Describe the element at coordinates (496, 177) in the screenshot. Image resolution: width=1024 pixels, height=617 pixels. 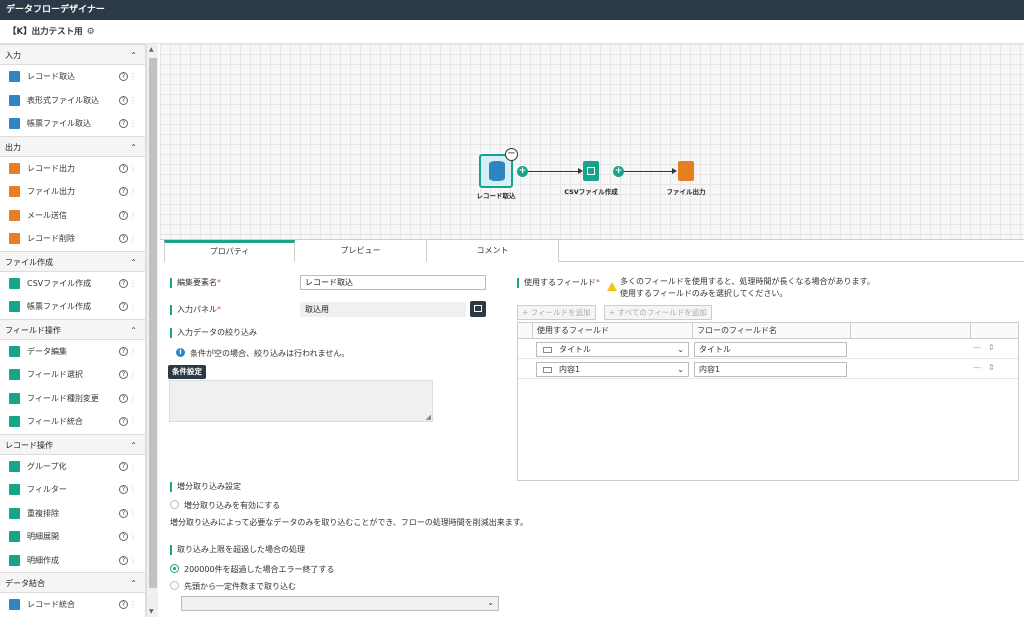
I see `flow-node-record-import: レコード取込` at that location.